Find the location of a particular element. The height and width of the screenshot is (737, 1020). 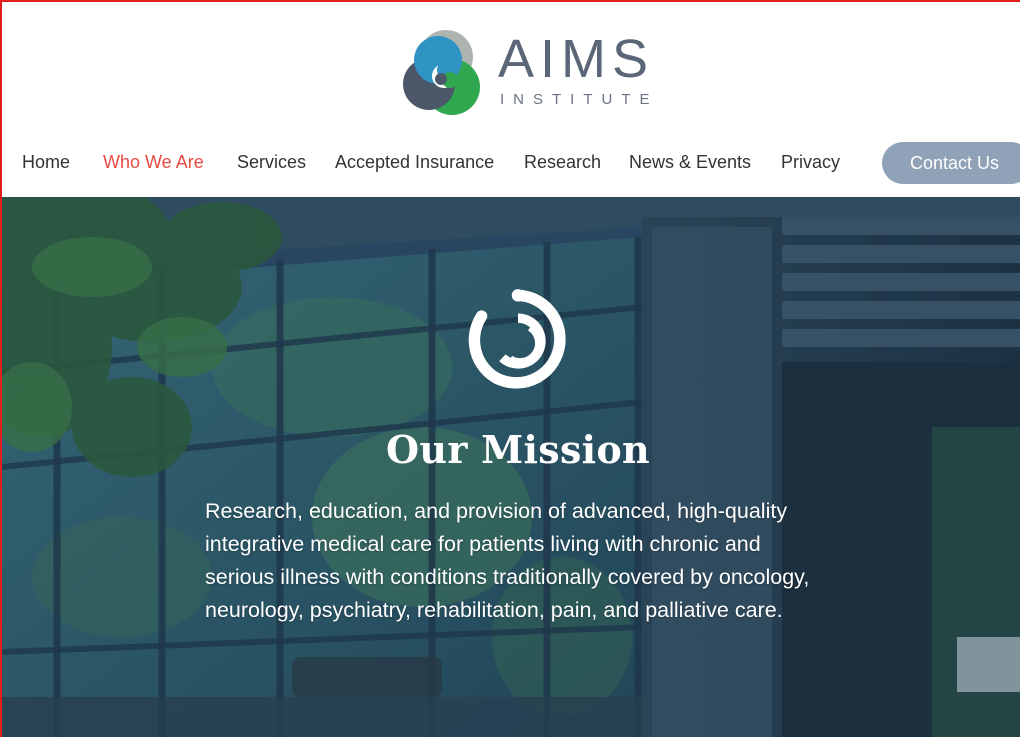

site-logo: AIMS INSTITUTE is located at coordinates (529, 74).